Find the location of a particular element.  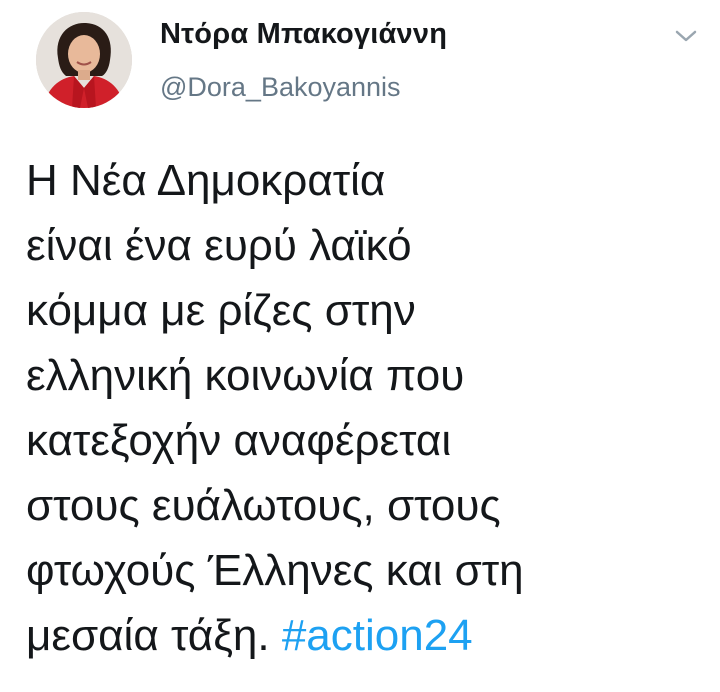

hashtag-link: #action24 is located at coordinates (377, 635).